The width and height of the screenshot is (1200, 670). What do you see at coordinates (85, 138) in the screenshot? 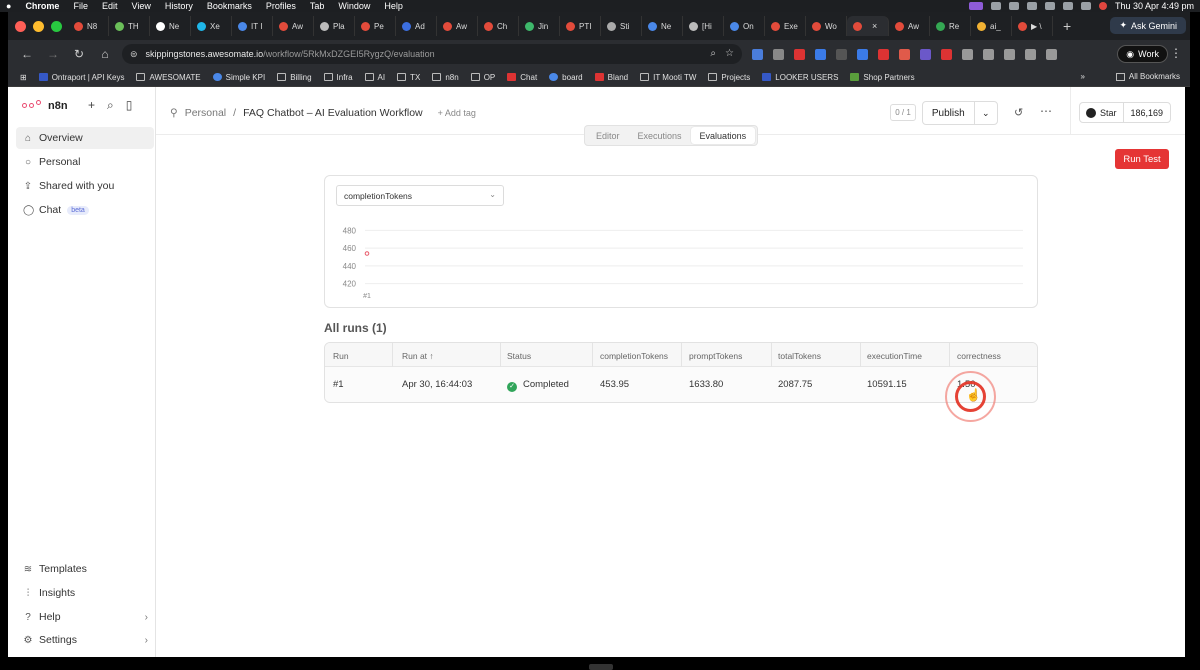
I see `sidebar-item-overview: ⌂ Overview` at bounding box center [85, 138].